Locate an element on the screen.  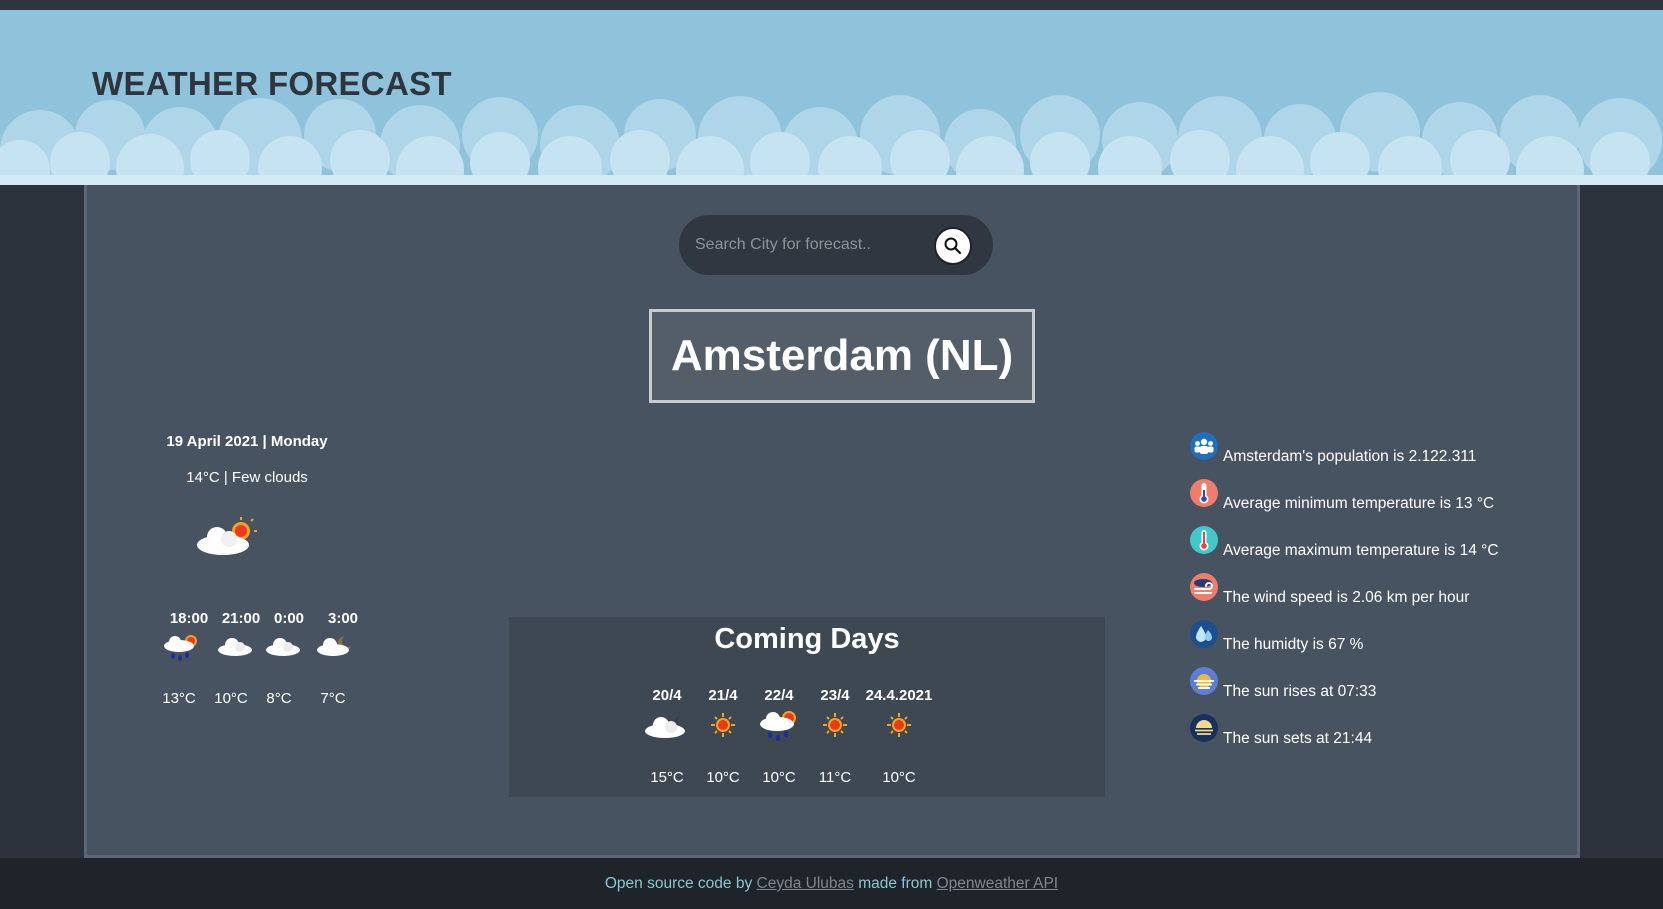
city-title-box: Amsterdam (NL) is located at coordinates (842, 356).